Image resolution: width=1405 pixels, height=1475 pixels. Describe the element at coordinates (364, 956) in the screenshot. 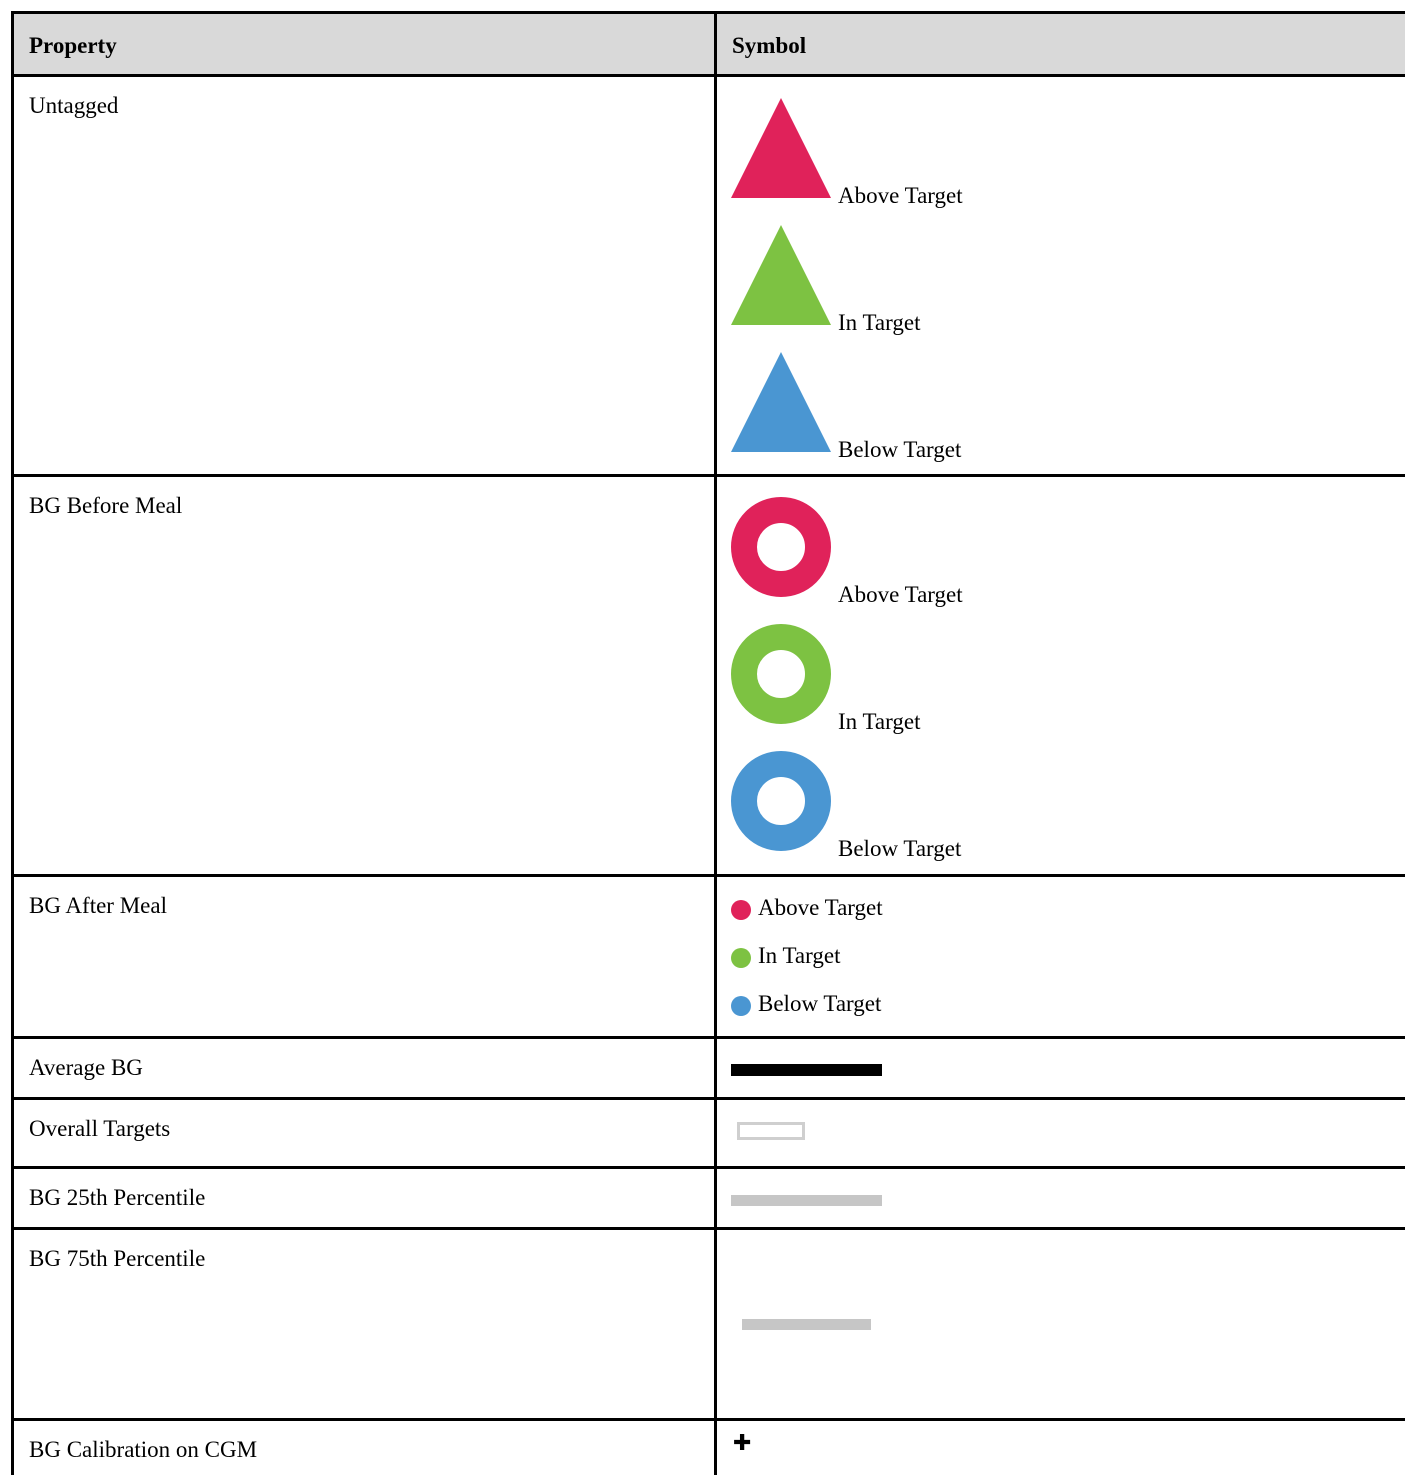

I see `property-cell: BG After Meal` at that location.